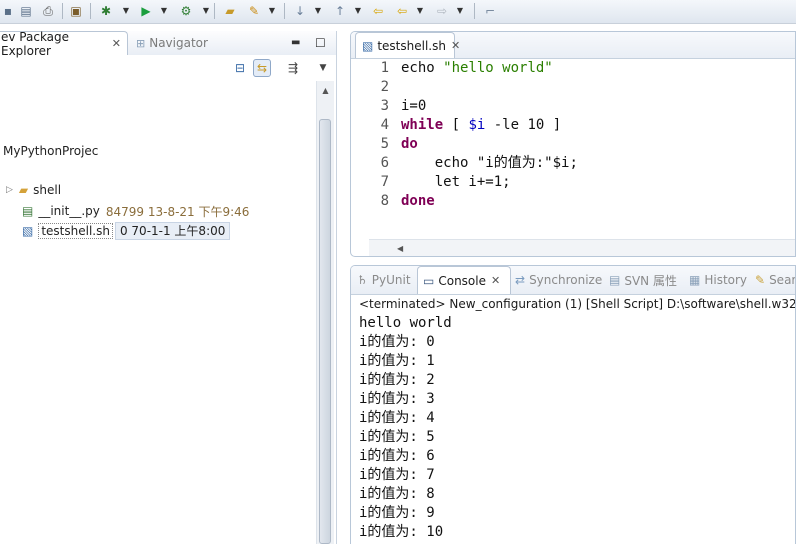  I want to click on run-dropdown-icon: ▼, so click(164, 11).